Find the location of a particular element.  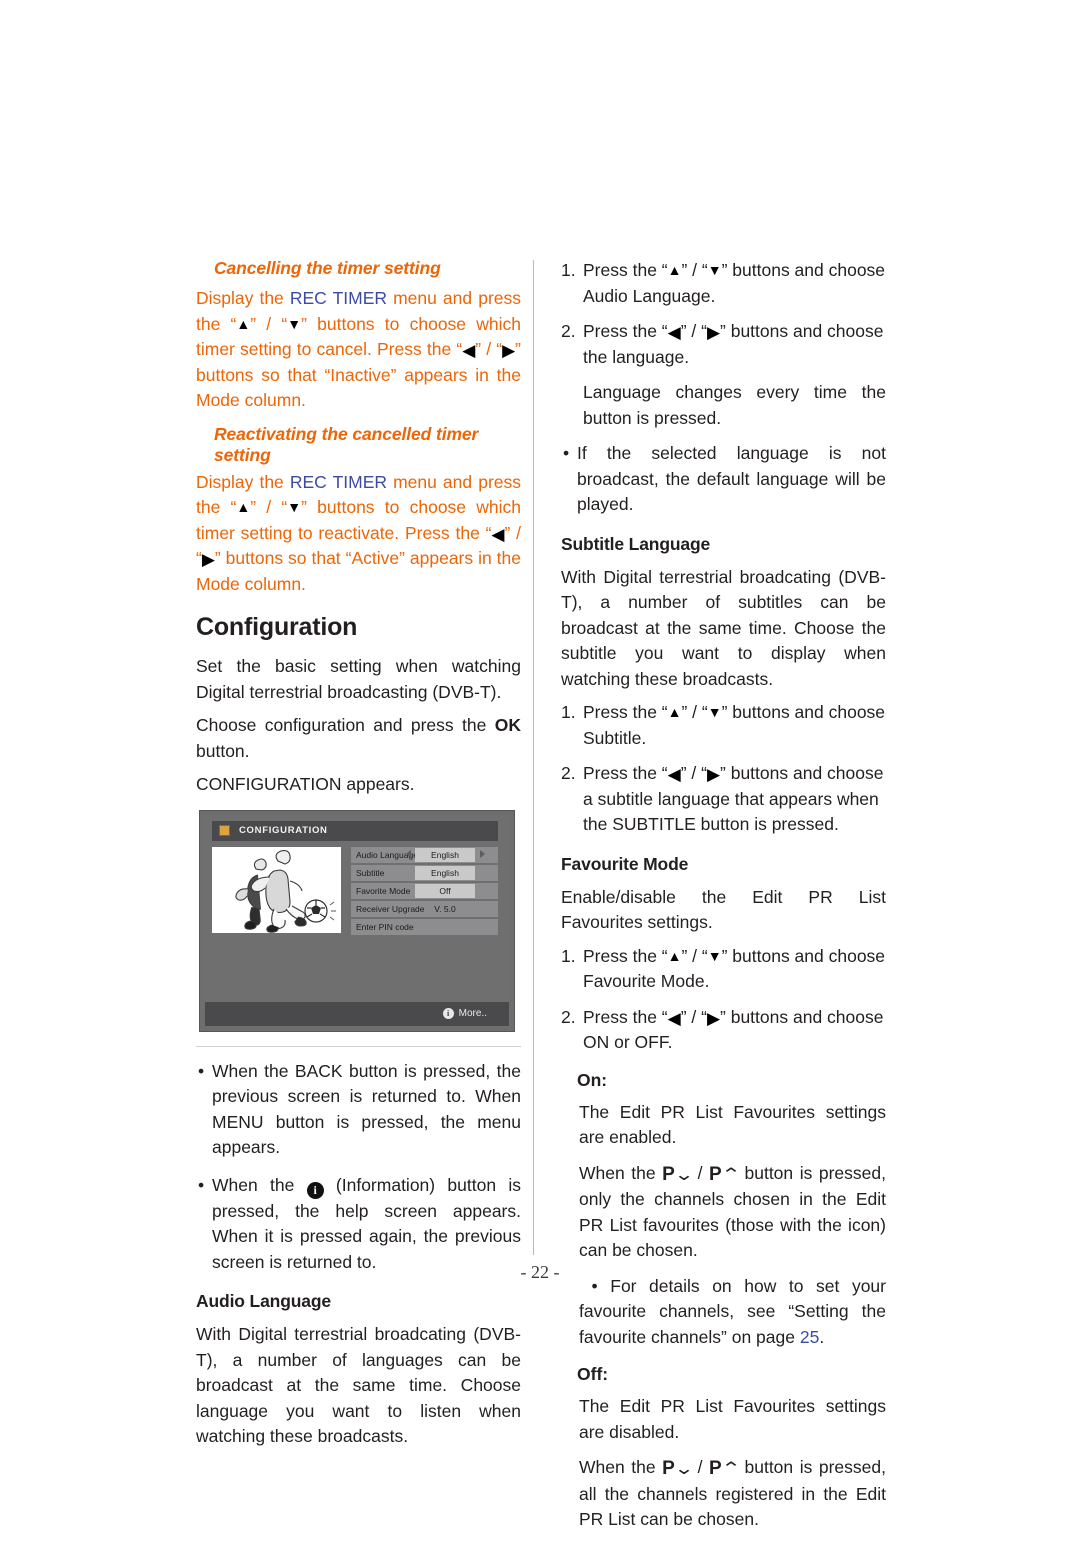

menu-row-subtitle: Subtitle English is located at coordinates (424, 872).